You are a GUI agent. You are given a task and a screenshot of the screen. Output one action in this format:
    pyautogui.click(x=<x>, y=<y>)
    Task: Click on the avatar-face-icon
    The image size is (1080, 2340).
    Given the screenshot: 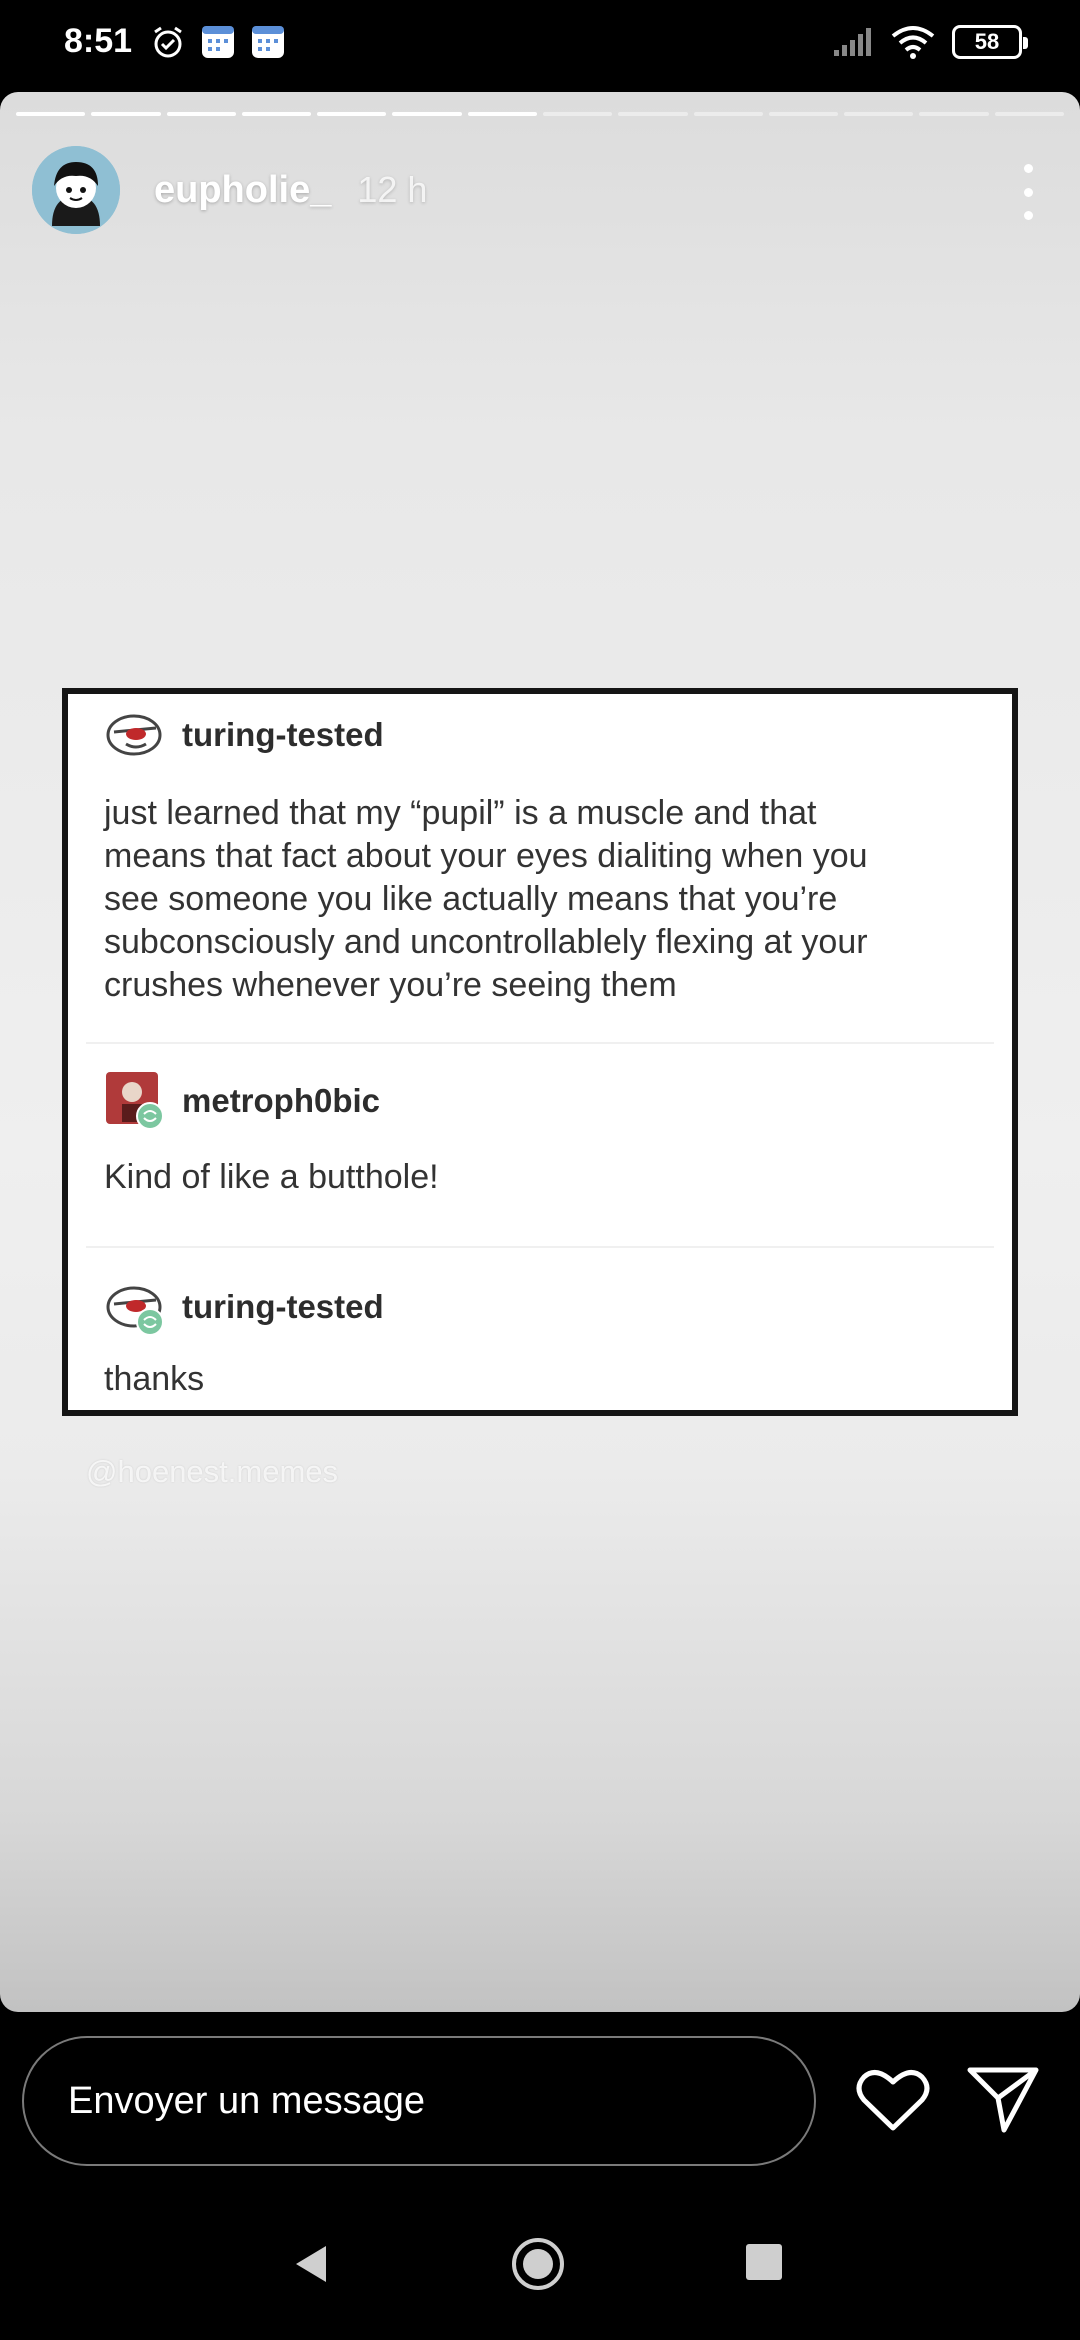 What is the action you would take?
    pyautogui.click(x=76, y=190)
    